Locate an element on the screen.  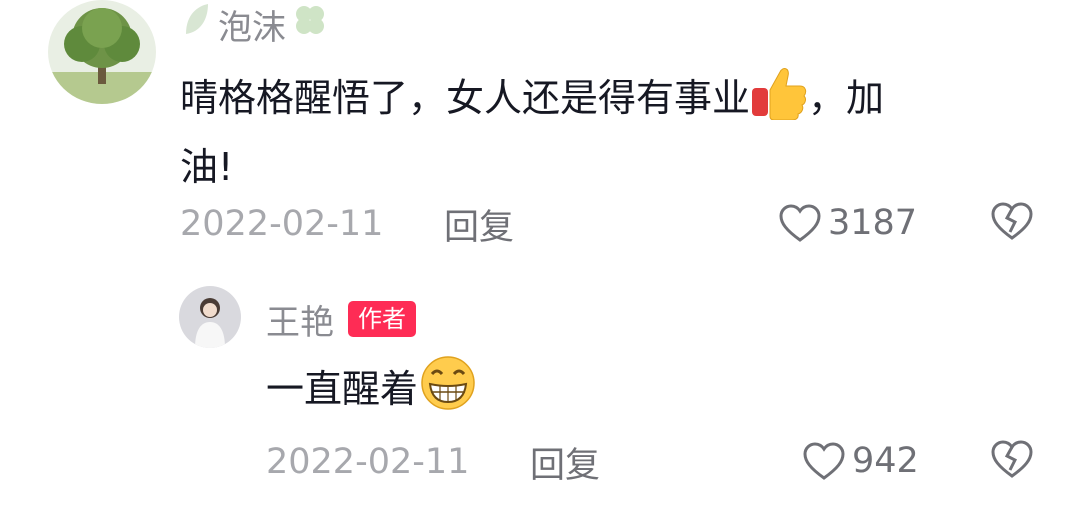
reply-like-count: 942 is located at coordinates (885, 461).